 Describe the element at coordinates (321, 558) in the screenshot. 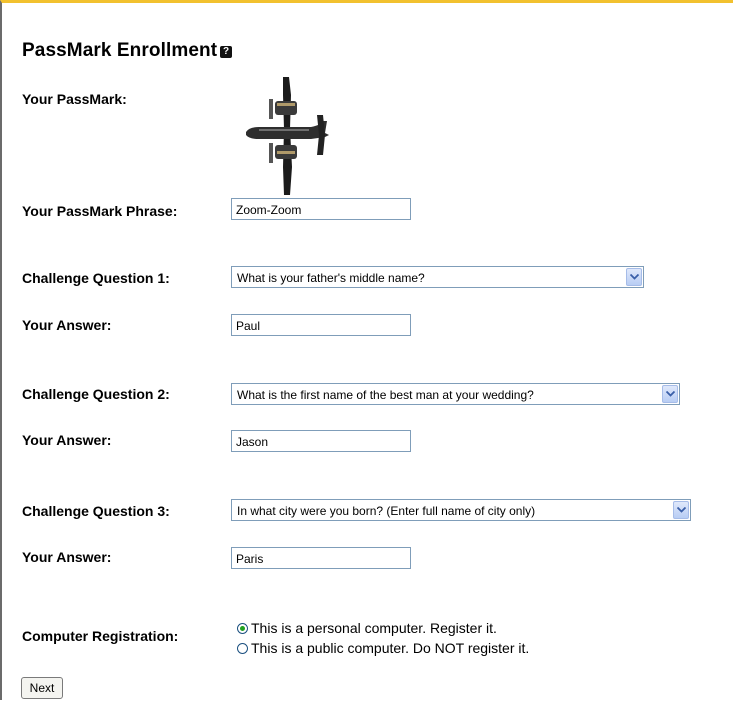

I see `answer-3-input: Paris` at that location.